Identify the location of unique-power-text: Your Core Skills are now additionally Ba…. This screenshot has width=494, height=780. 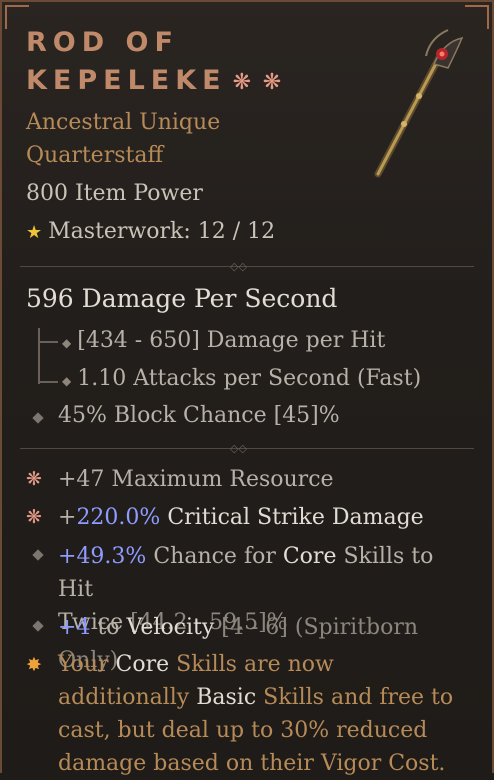
(256, 714).